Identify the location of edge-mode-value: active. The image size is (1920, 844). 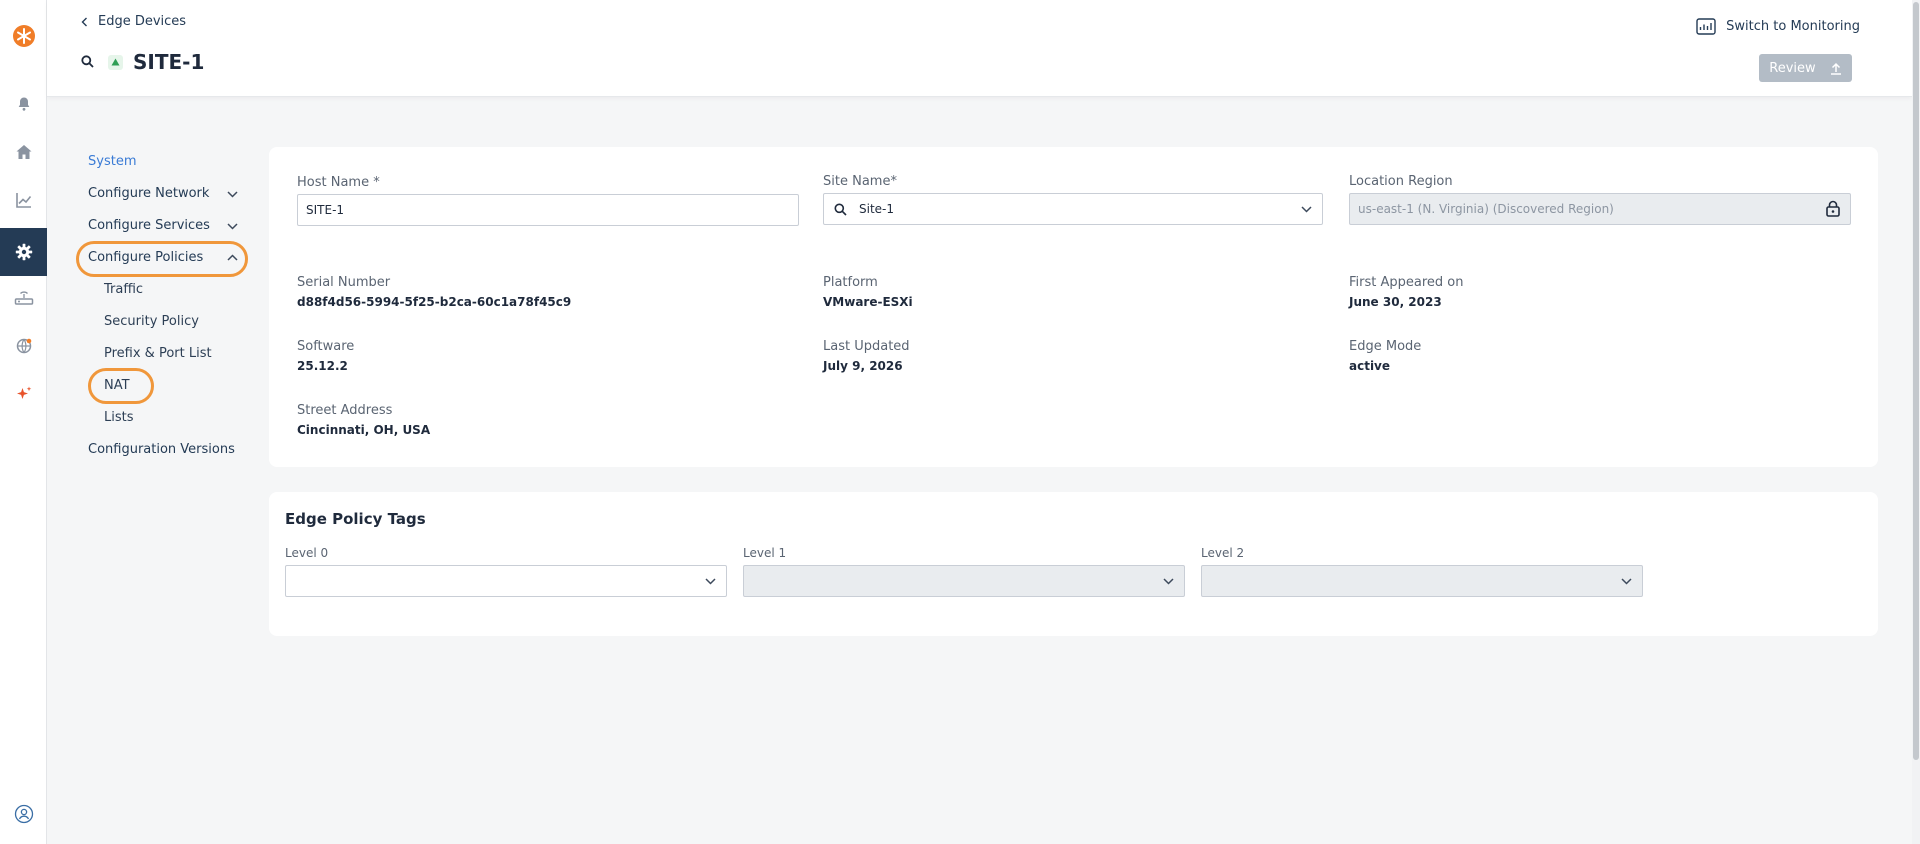
(1370, 366).